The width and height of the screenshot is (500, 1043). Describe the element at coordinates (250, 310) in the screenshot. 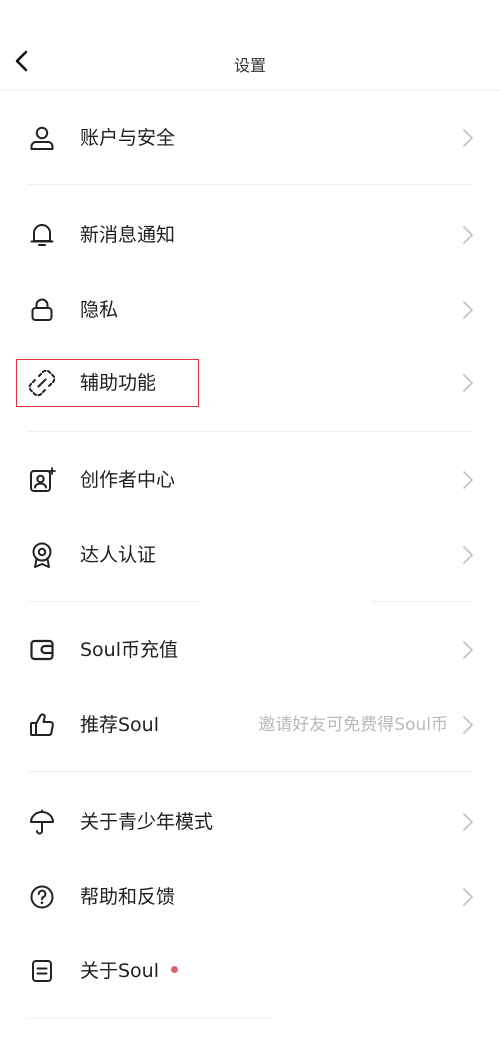

I see `settings-item-privacy: 隐私` at that location.